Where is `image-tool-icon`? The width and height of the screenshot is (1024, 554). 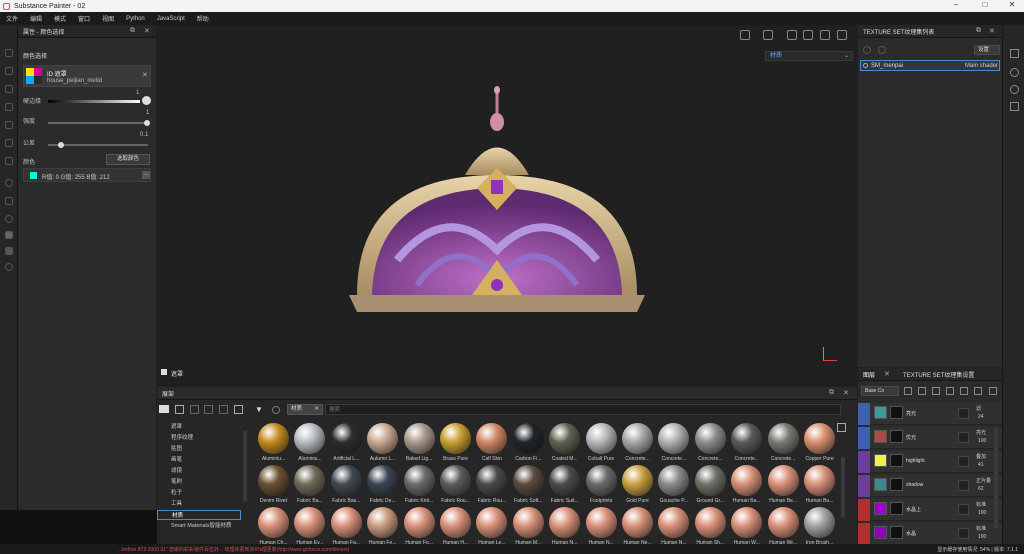 image-tool-icon is located at coordinates (9, 235).